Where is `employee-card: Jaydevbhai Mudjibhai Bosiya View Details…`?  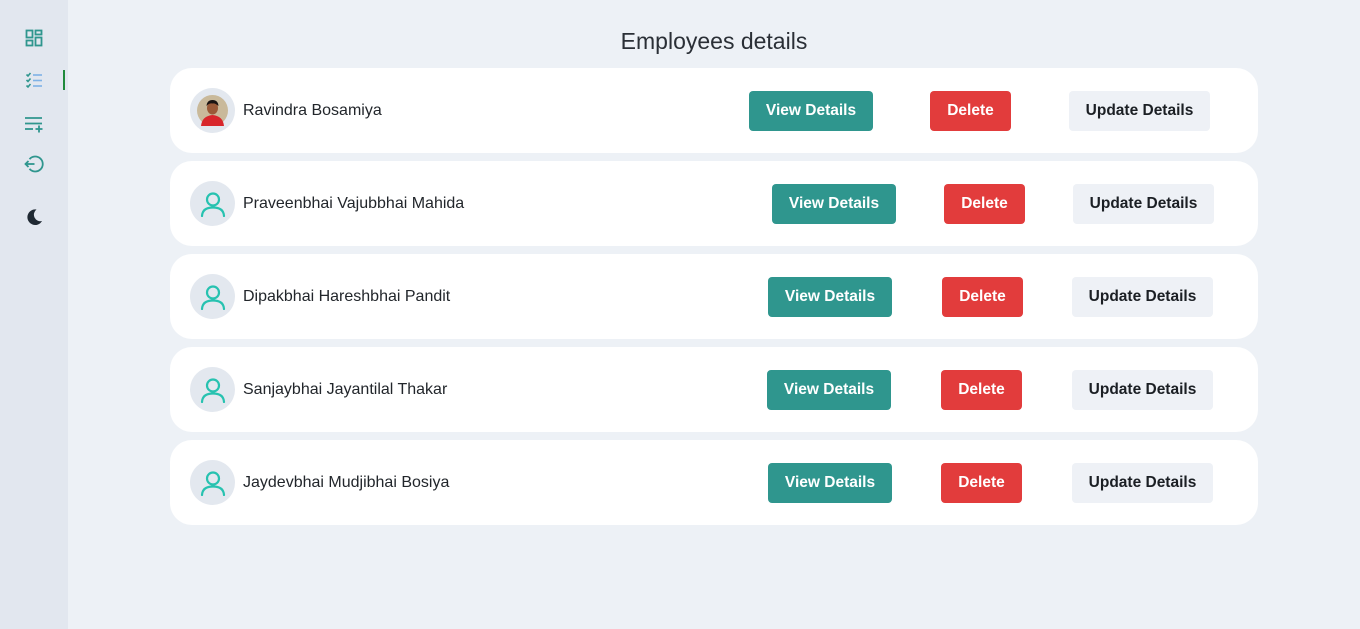
employee-card: Jaydevbhai Mudjibhai Bosiya View Details… is located at coordinates (714, 482).